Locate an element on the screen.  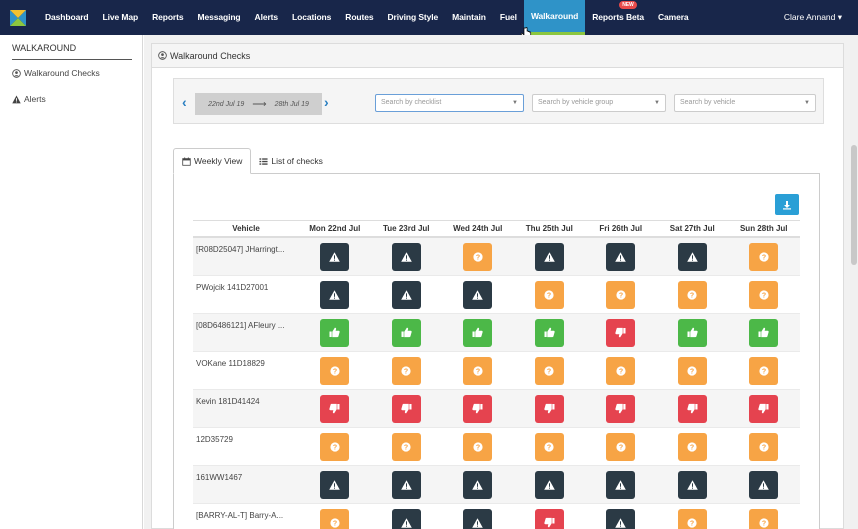
prev-week-chevron-icon: ‹ is located at coordinates (184, 102).